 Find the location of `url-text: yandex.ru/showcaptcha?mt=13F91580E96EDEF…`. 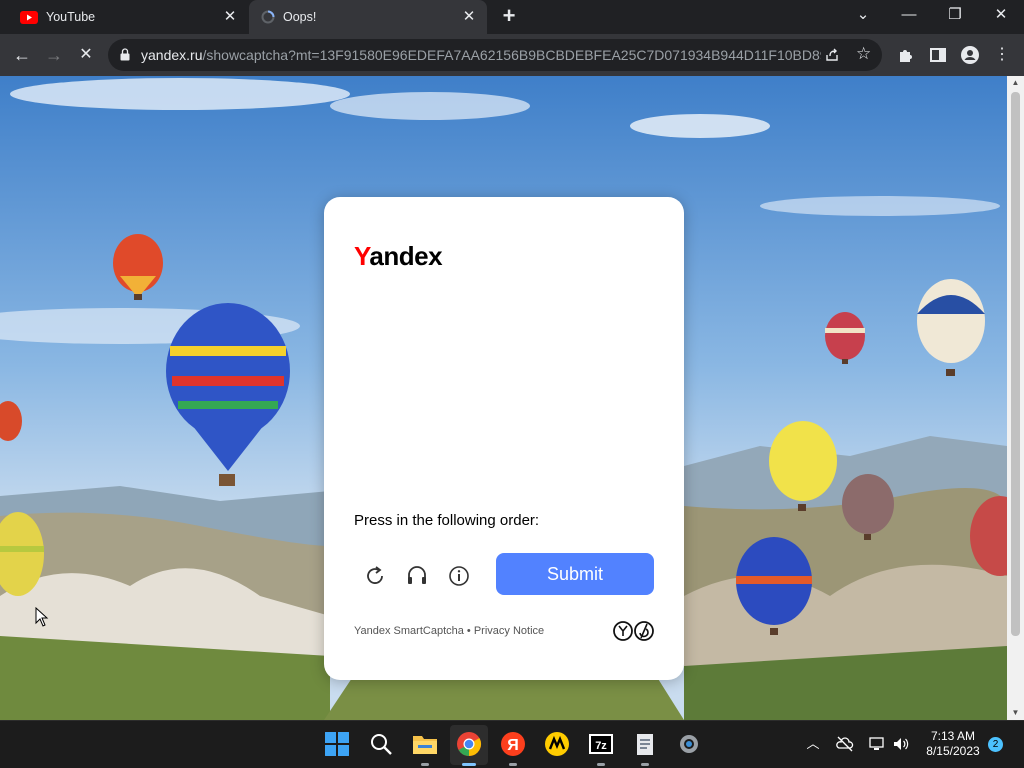

url-text: yandex.ru/showcaptcha?mt=13F91580E96EDEF… is located at coordinates (481, 55).